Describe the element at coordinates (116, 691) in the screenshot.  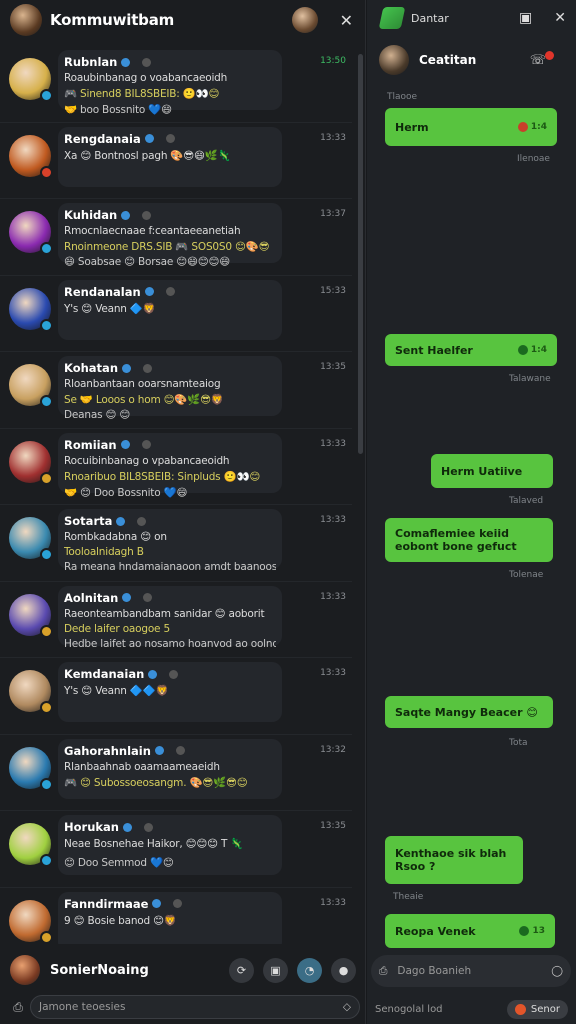
I see `preview-line: Y's 😊 Veann 🔷🔷🦁` at that location.